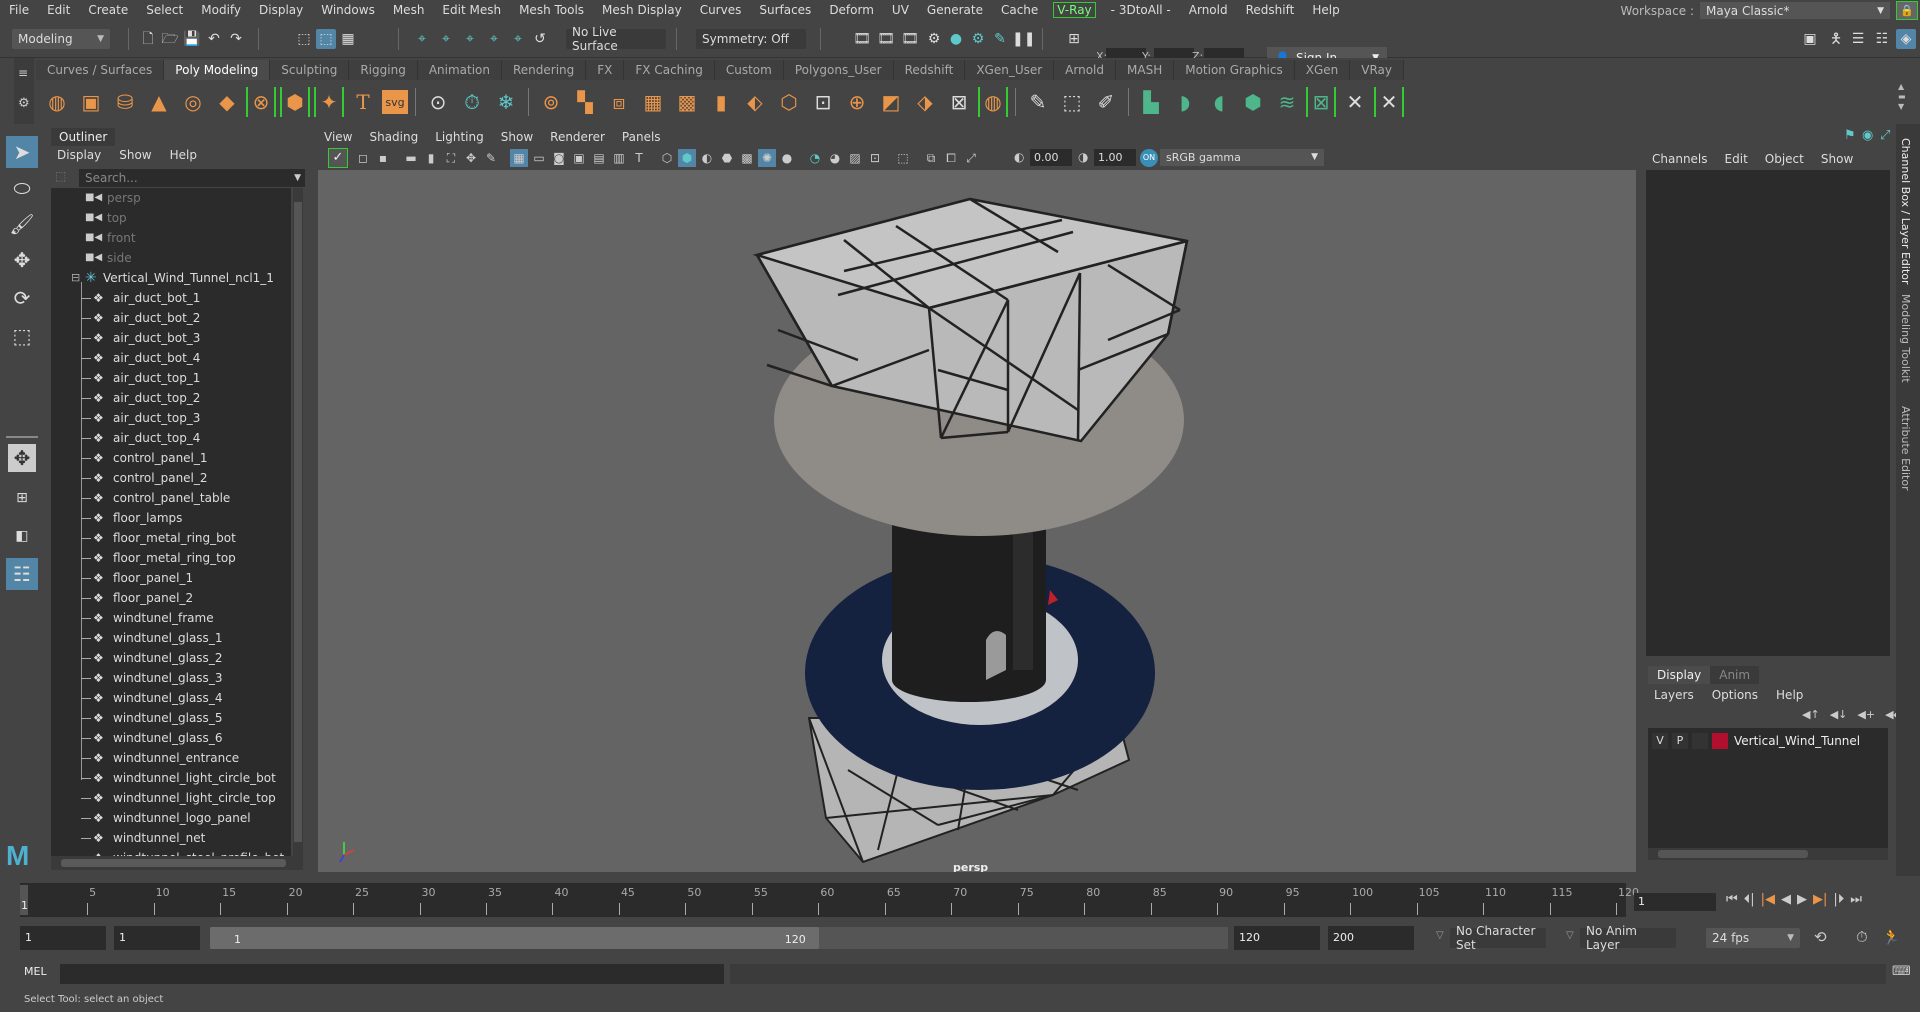  What do you see at coordinates (1811, 714) in the screenshot?
I see `move-layer-up-icon: ◀↑` at bounding box center [1811, 714].